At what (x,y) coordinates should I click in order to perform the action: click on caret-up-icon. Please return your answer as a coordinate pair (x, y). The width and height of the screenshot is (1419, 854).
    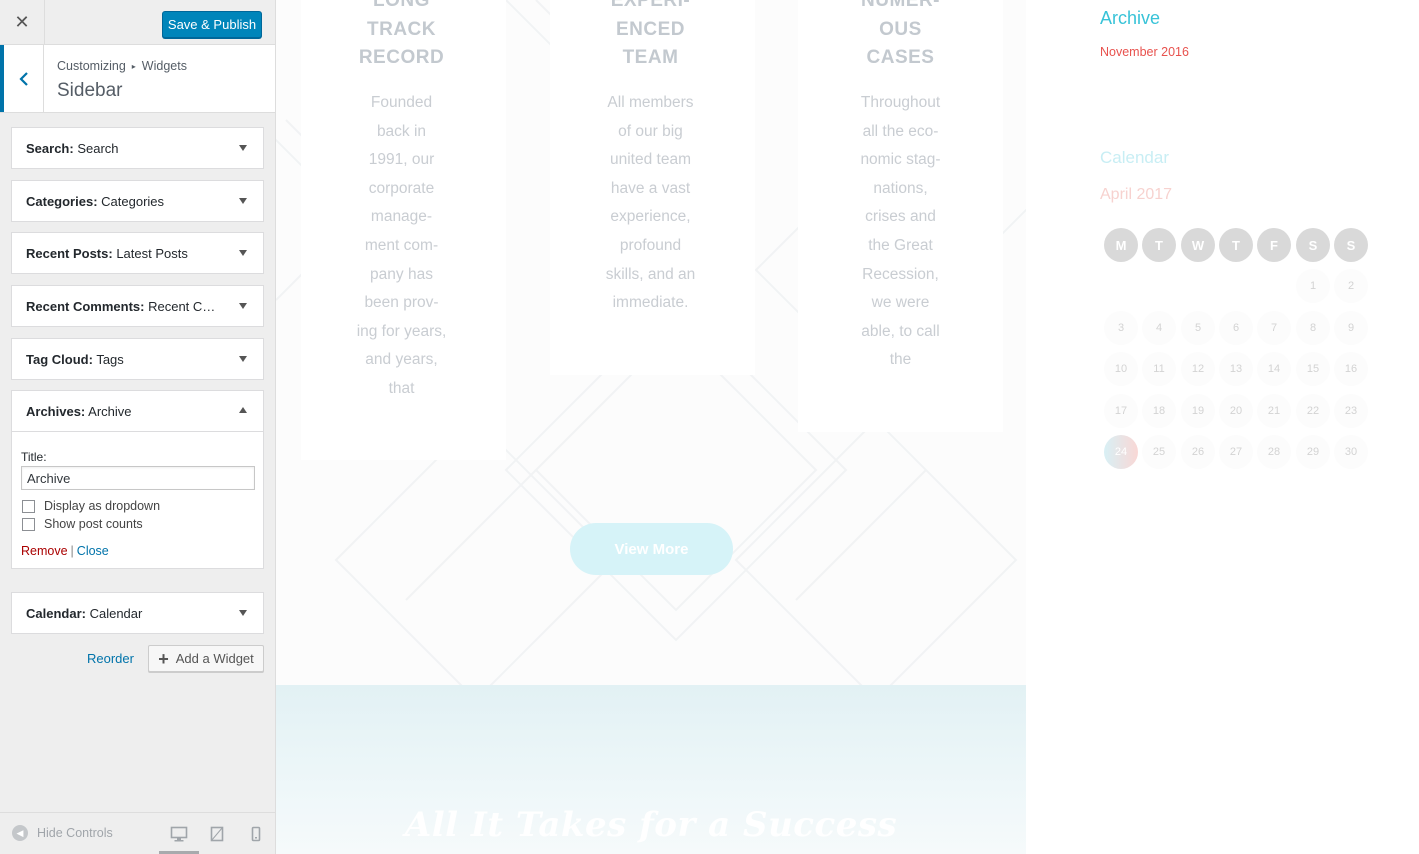
    Looking at the image, I should click on (243, 410).